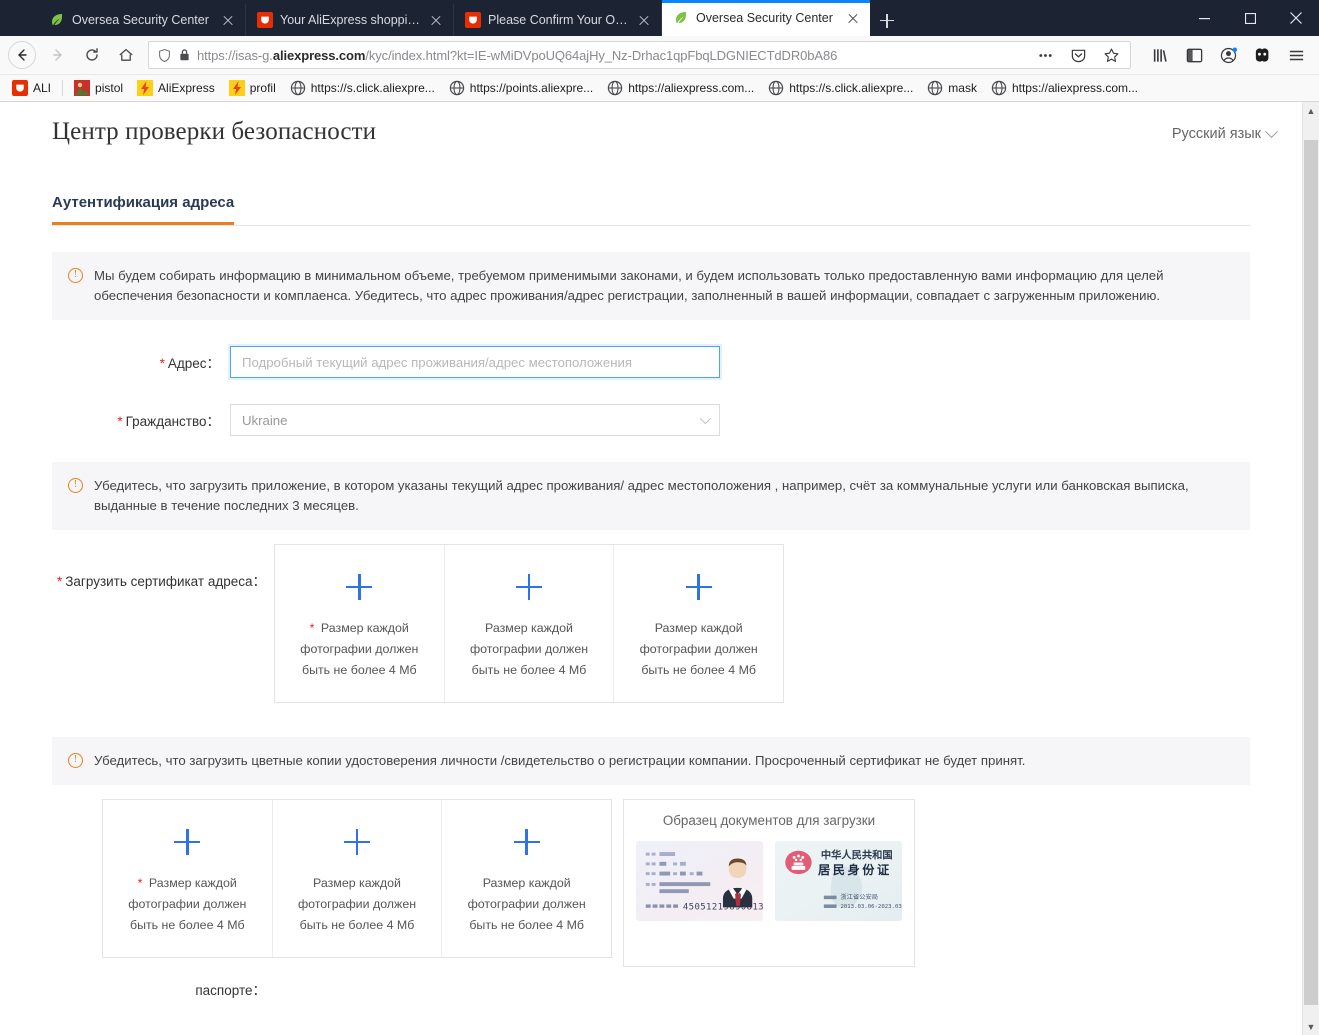 The image size is (1319, 1035). What do you see at coordinates (1160, 55) in the screenshot?
I see `library-icon` at bounding box center [1160, 55].